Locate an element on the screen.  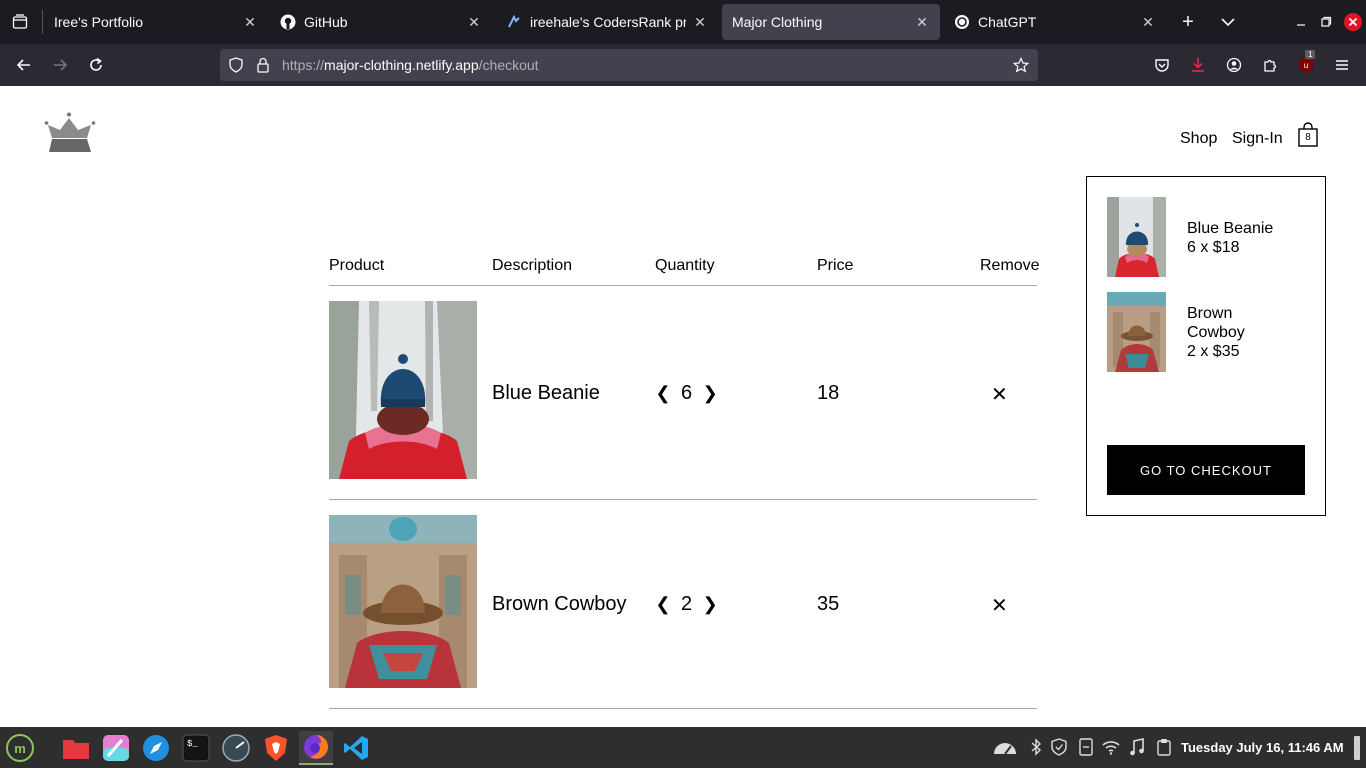
cart-item-qty-price: 2 x $35 is located at coordinates (1213, 351).